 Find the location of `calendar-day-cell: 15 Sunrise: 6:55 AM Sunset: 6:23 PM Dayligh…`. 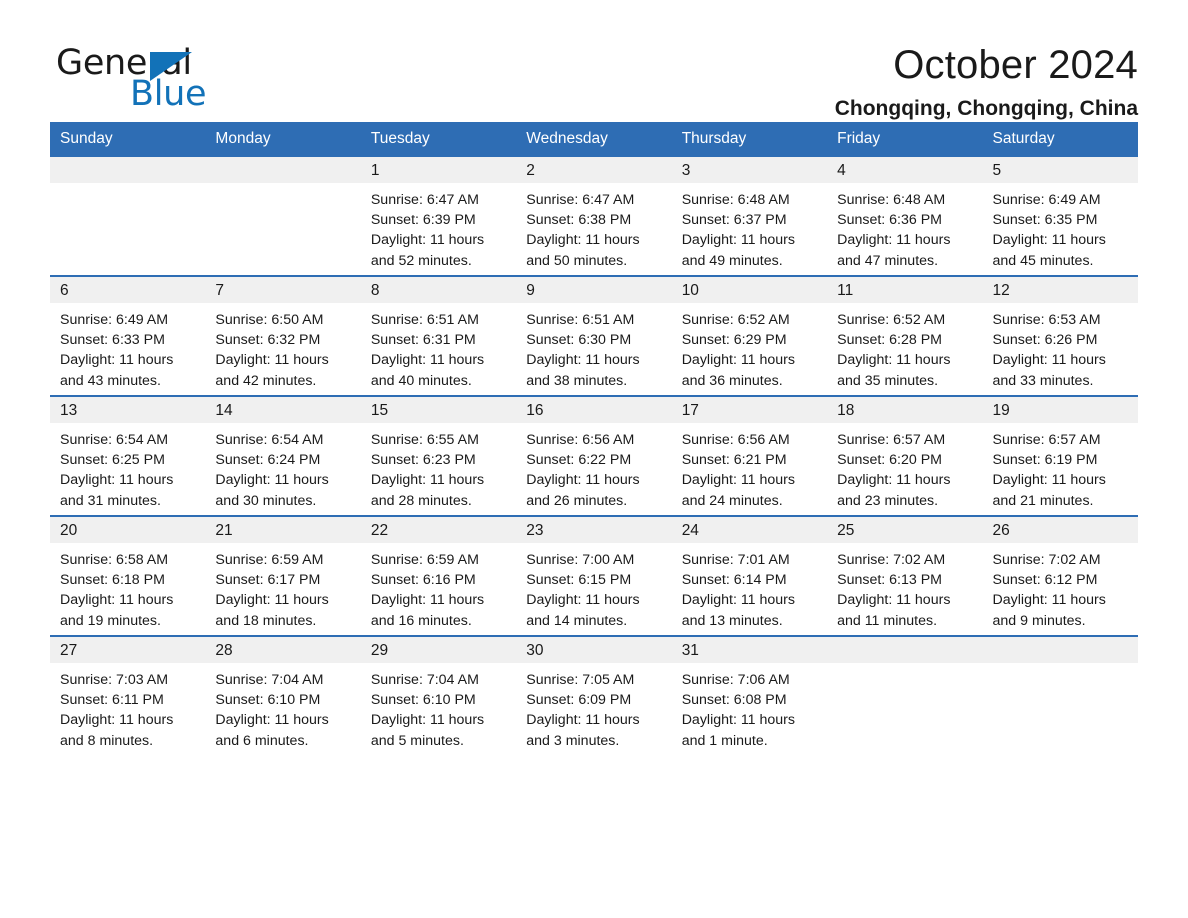

calendar-day-cell: 15 Sunrise: 6:55 AM Sunset: 6:23 PM Dayligh… is located at coordinates (438, 455).